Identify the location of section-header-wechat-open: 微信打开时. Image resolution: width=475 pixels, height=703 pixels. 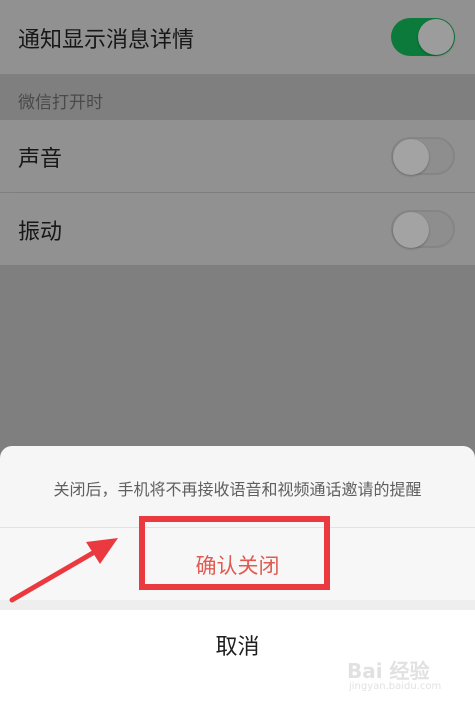
(60, 103).